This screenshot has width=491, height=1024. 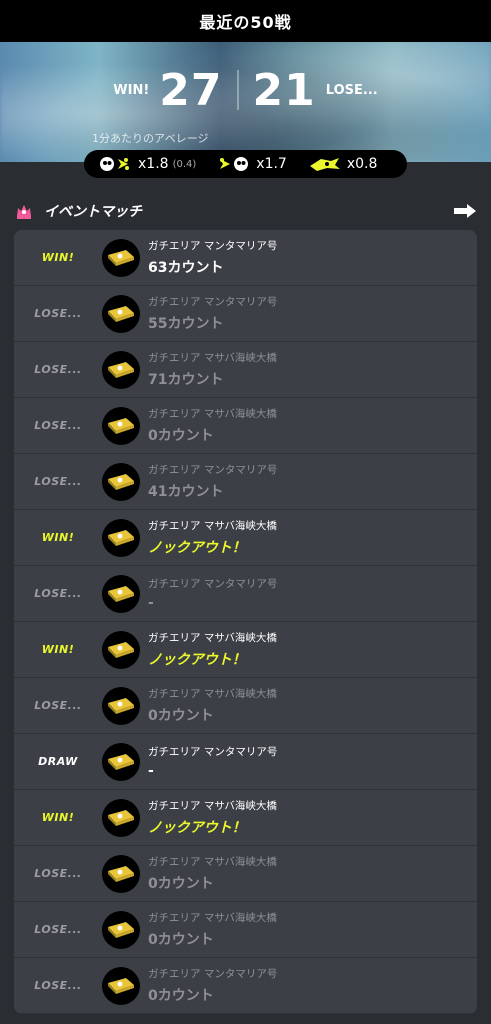 I want to click on match-info: ガチエリア マンタマリア号 41カウント, so click(x=212, y=481).